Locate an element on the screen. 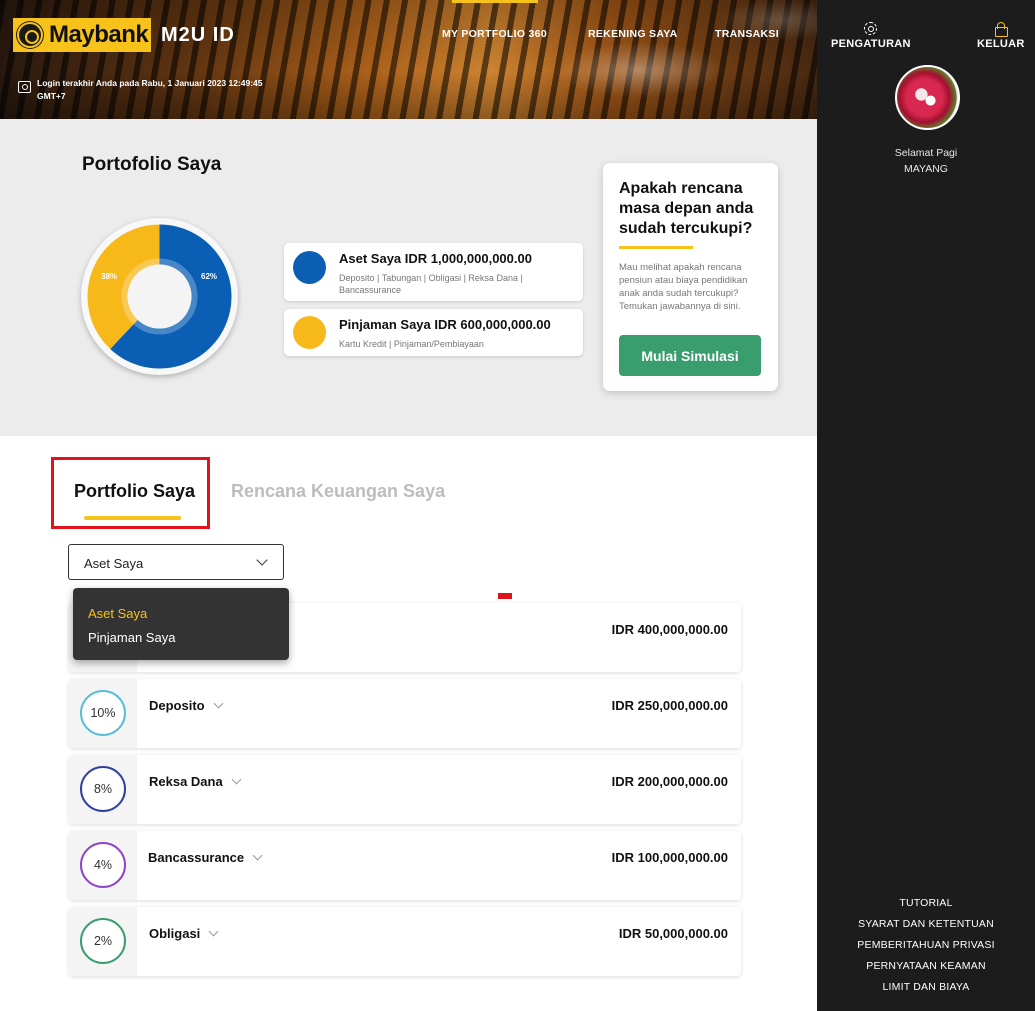  asset-type-select: Aset Saya is located at coordinates (176, 562).